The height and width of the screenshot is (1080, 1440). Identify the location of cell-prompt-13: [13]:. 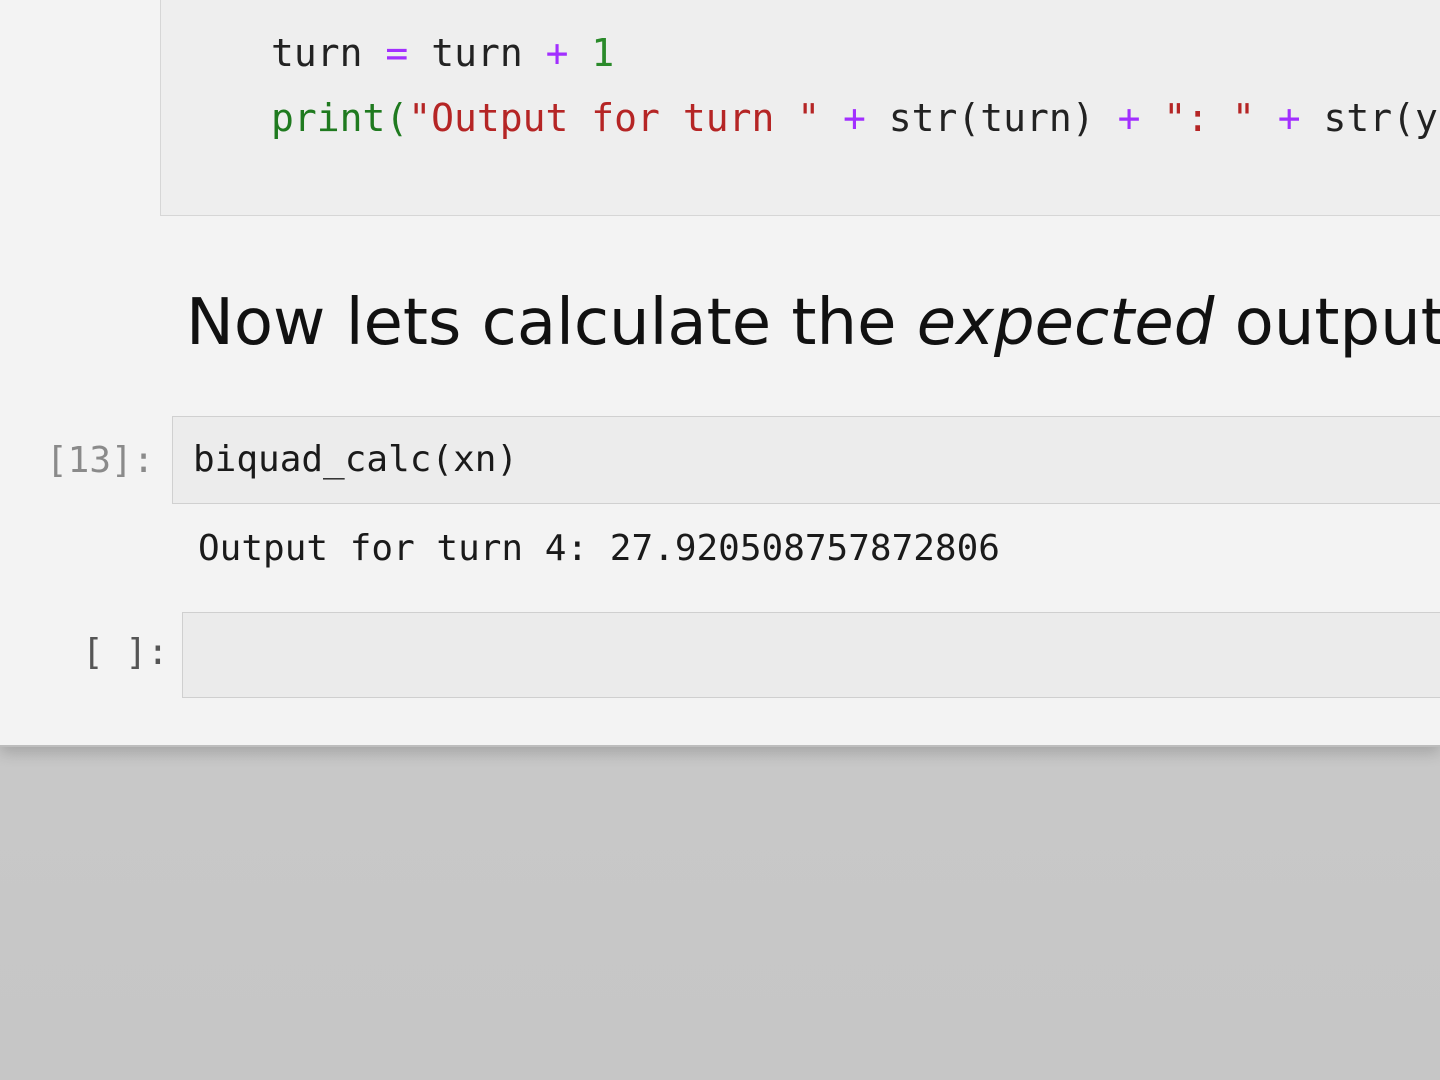
(100, 460).